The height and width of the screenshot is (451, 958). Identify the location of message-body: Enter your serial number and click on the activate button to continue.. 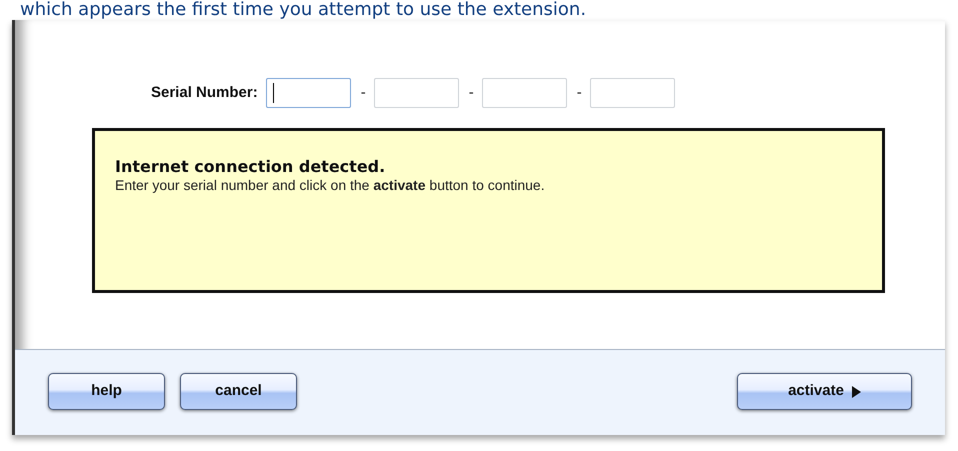
(330, 185).